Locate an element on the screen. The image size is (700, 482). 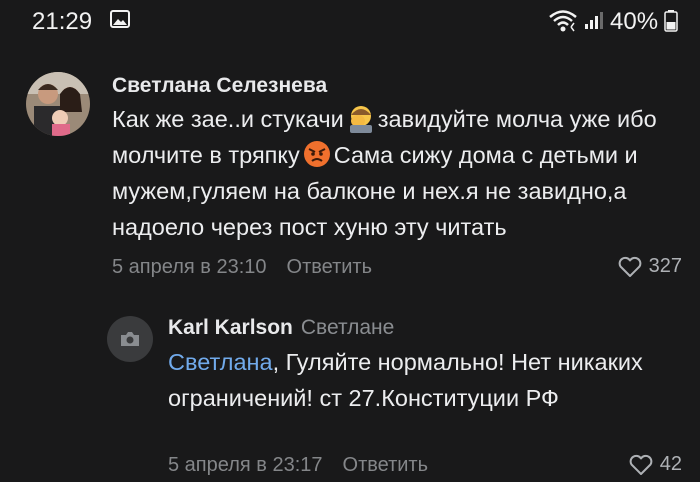
comment-author: Karl Karlson Светлане is located at coordinates (281, 328).